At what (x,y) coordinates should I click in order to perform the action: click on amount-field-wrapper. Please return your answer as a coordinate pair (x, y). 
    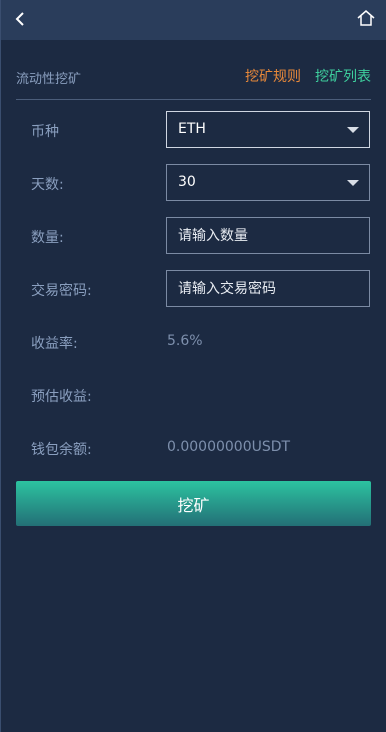
    Looking at the image, I should click on (268, 235).